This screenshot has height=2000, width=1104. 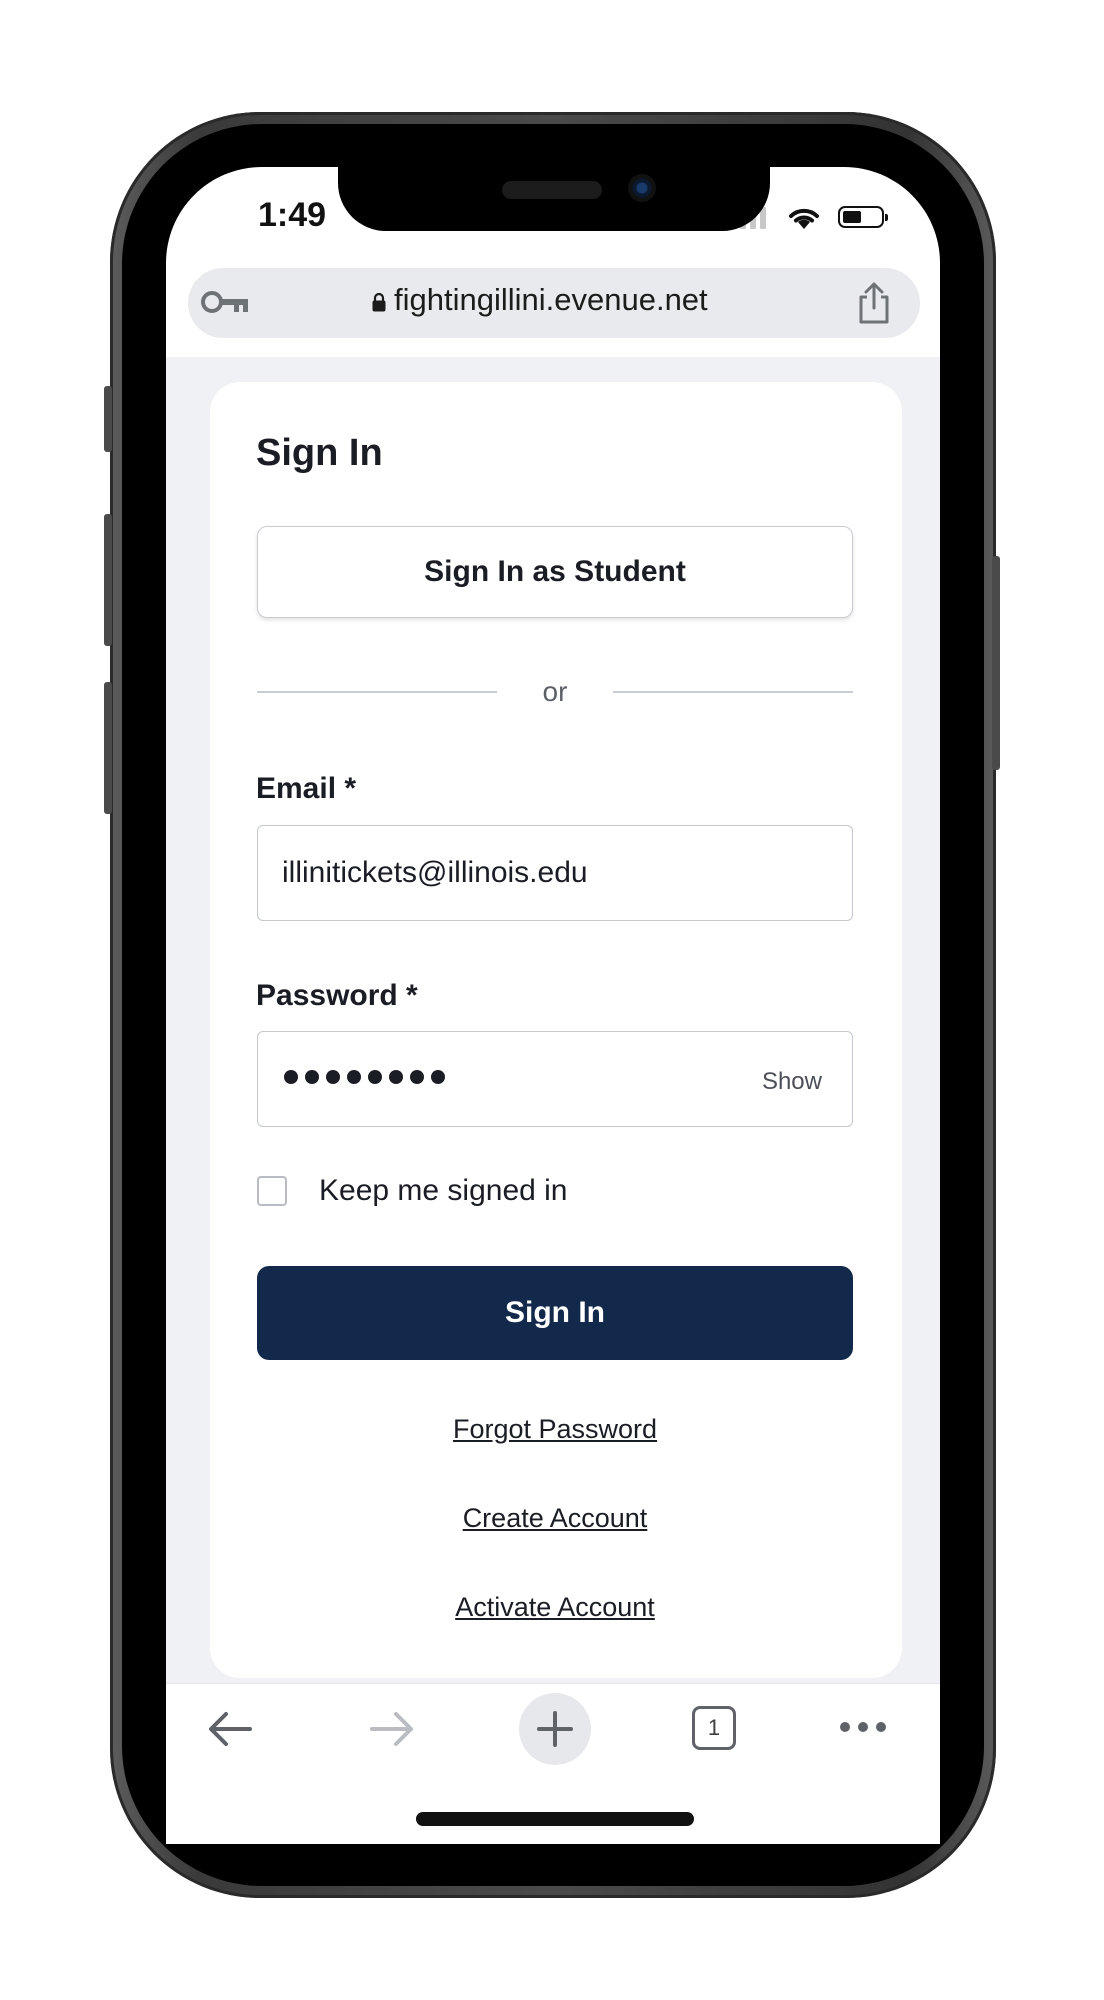 What do you see at coordinates (863, 217) in the screenshot?
I see `battery-icon` at bounding box center [863, 217].